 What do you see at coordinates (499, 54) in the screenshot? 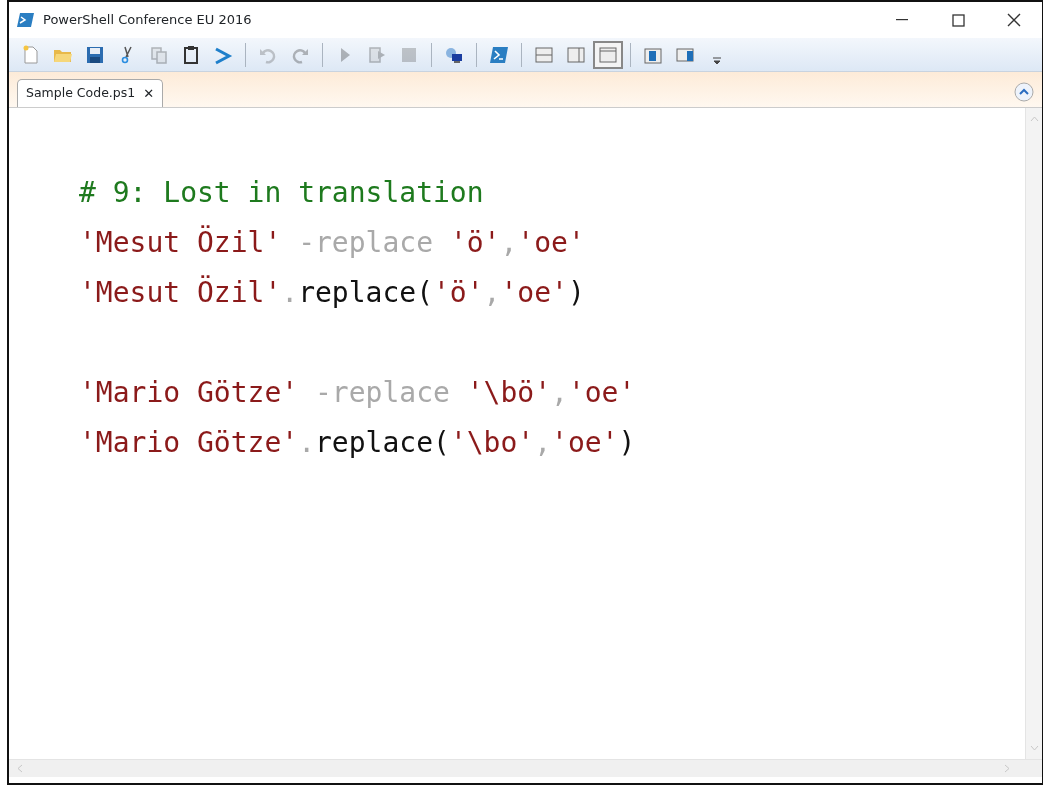
I see `powershell-icon` at bounding box center [499, 54].